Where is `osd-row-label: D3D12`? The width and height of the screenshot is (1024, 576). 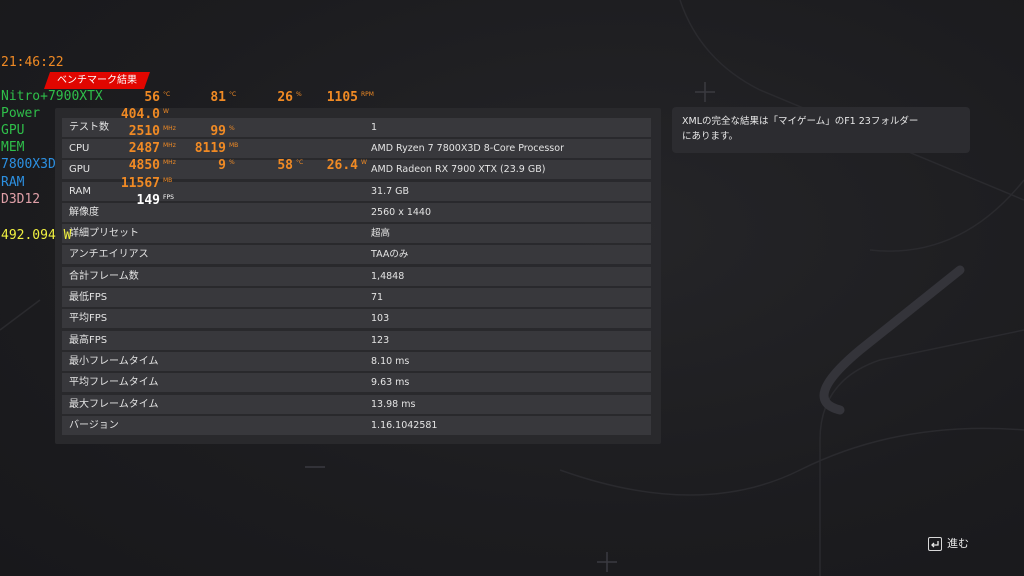
osd-row-label: D3D12 is located at coordinates (21, 199).